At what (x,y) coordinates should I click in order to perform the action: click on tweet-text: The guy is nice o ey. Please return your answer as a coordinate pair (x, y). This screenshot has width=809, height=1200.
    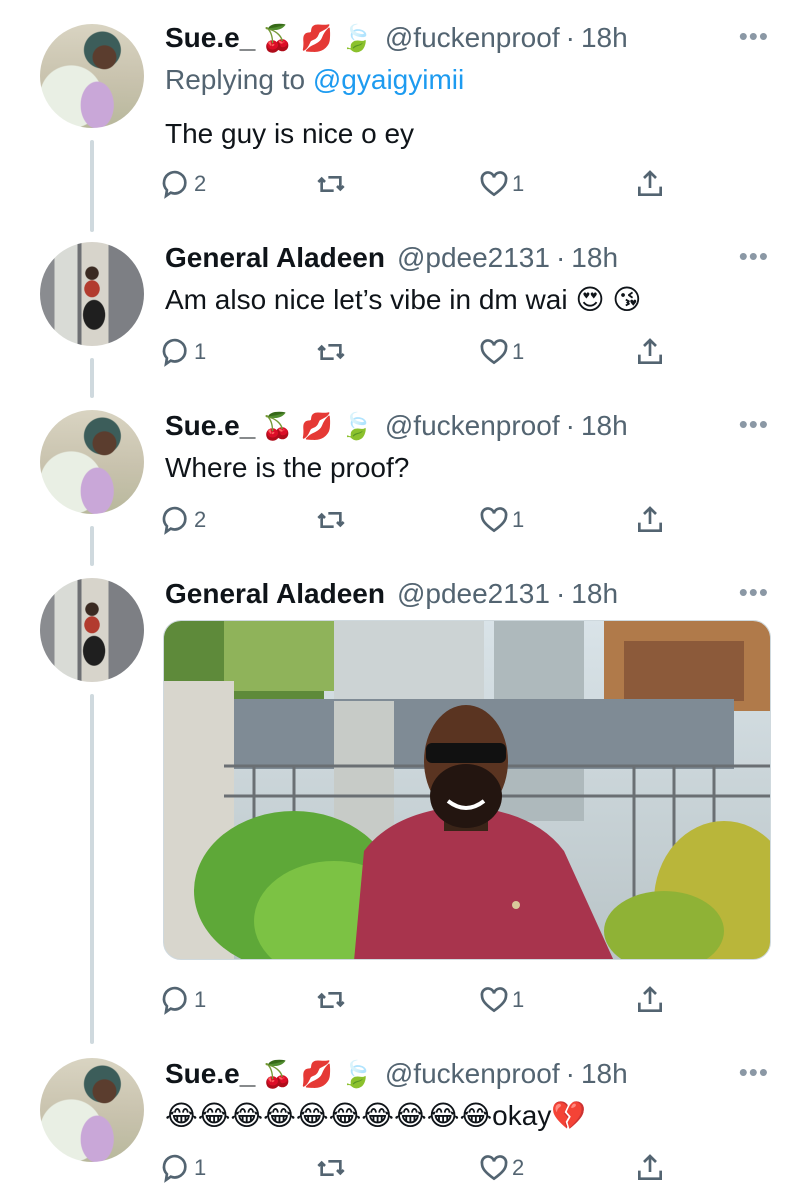
    Looking at the image, I should click on (290, 133).